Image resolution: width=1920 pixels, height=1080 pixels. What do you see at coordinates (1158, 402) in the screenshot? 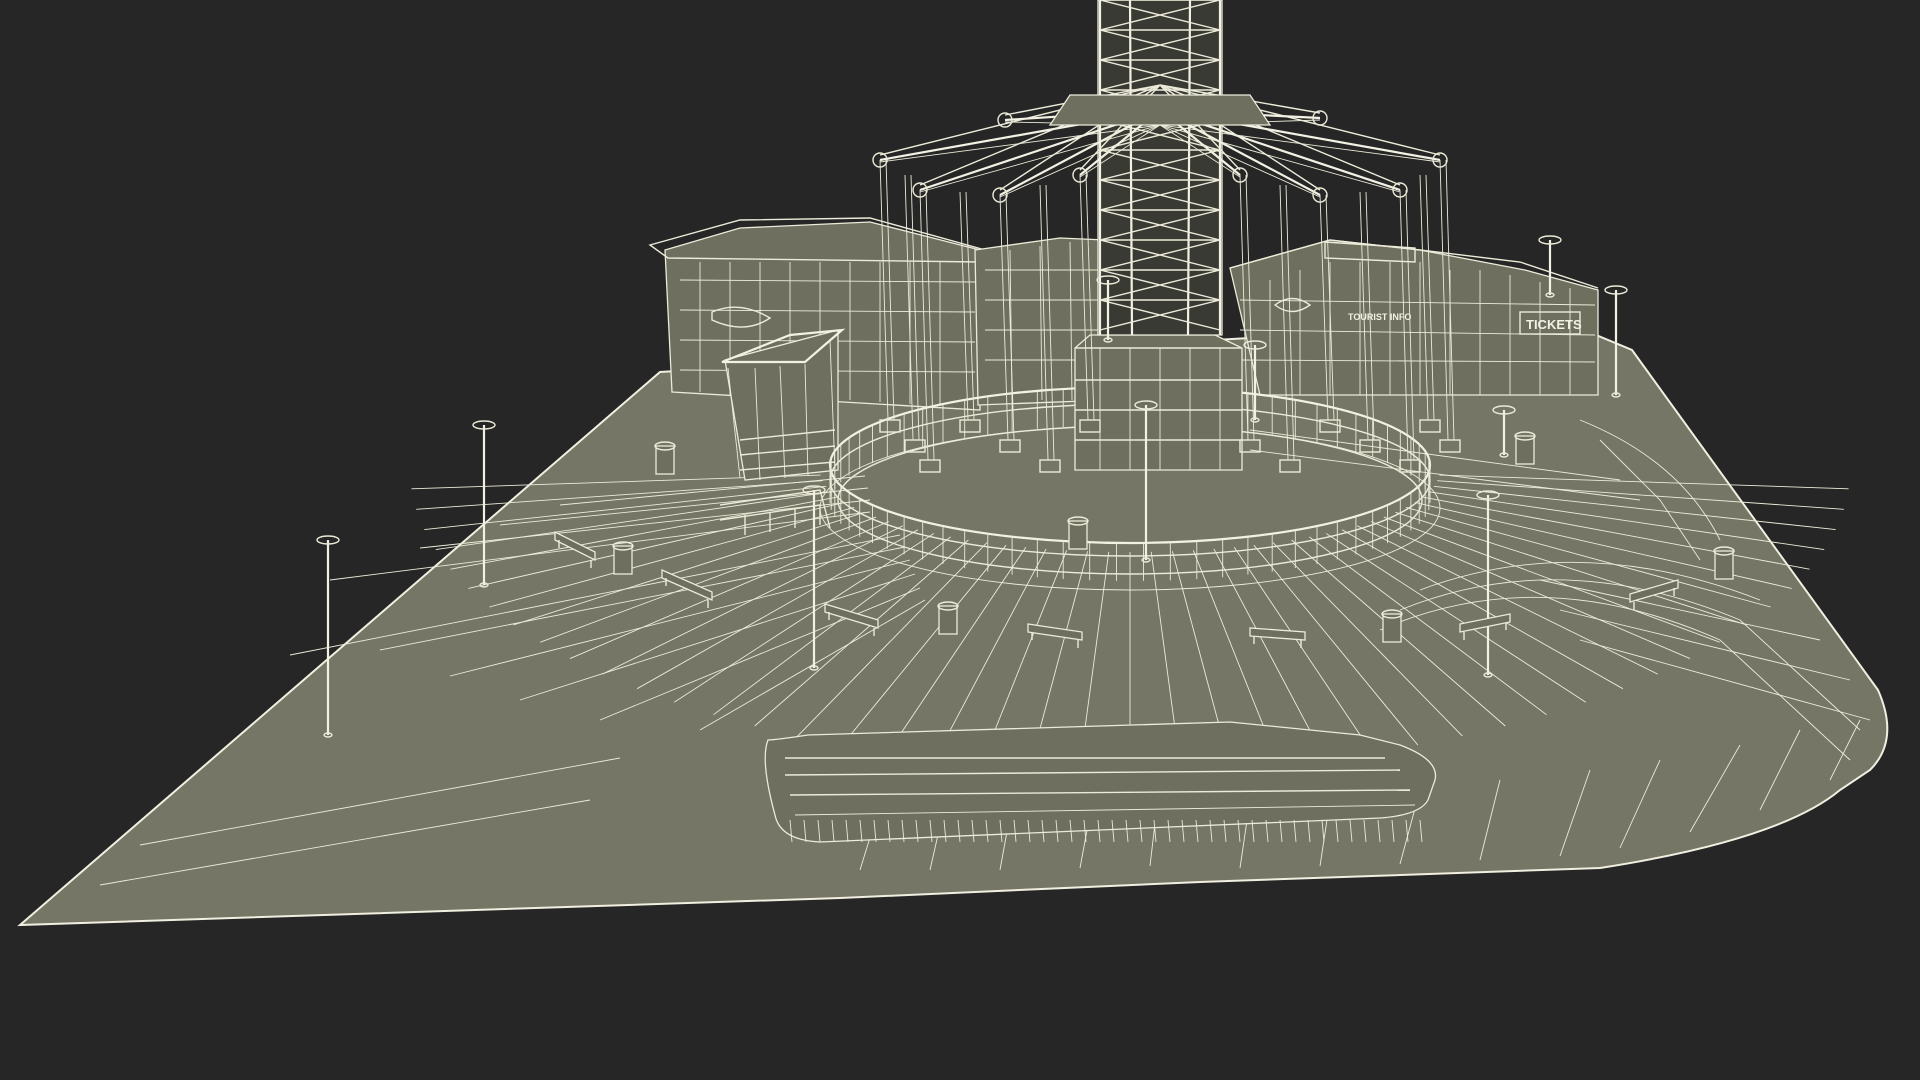
I see `tower-base` at bounding box center [1158, 402].